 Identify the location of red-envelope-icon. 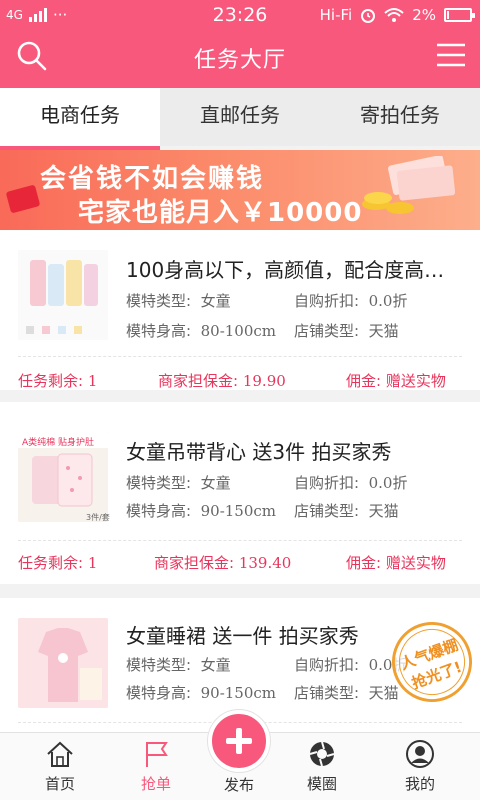
(23, 199).